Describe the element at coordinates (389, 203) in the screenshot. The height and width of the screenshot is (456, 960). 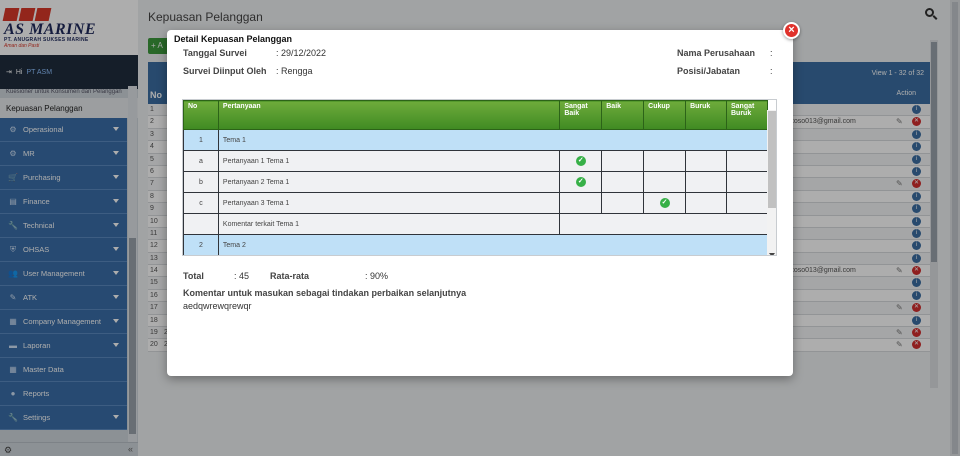
I see `question-text: Pertanyaan 3 Tema 1` at that location.